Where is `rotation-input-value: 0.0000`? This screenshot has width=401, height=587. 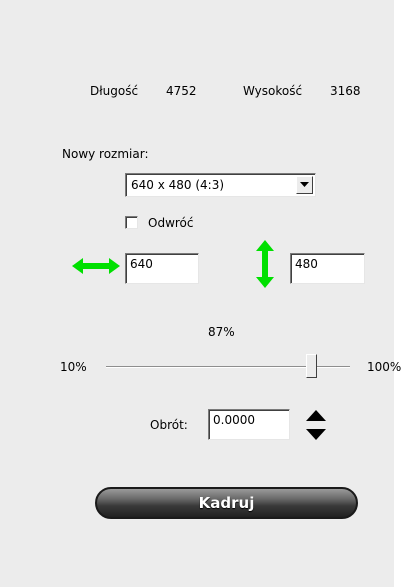
rotation-input-value: 0.0000 is located at coordinates (234, 420).